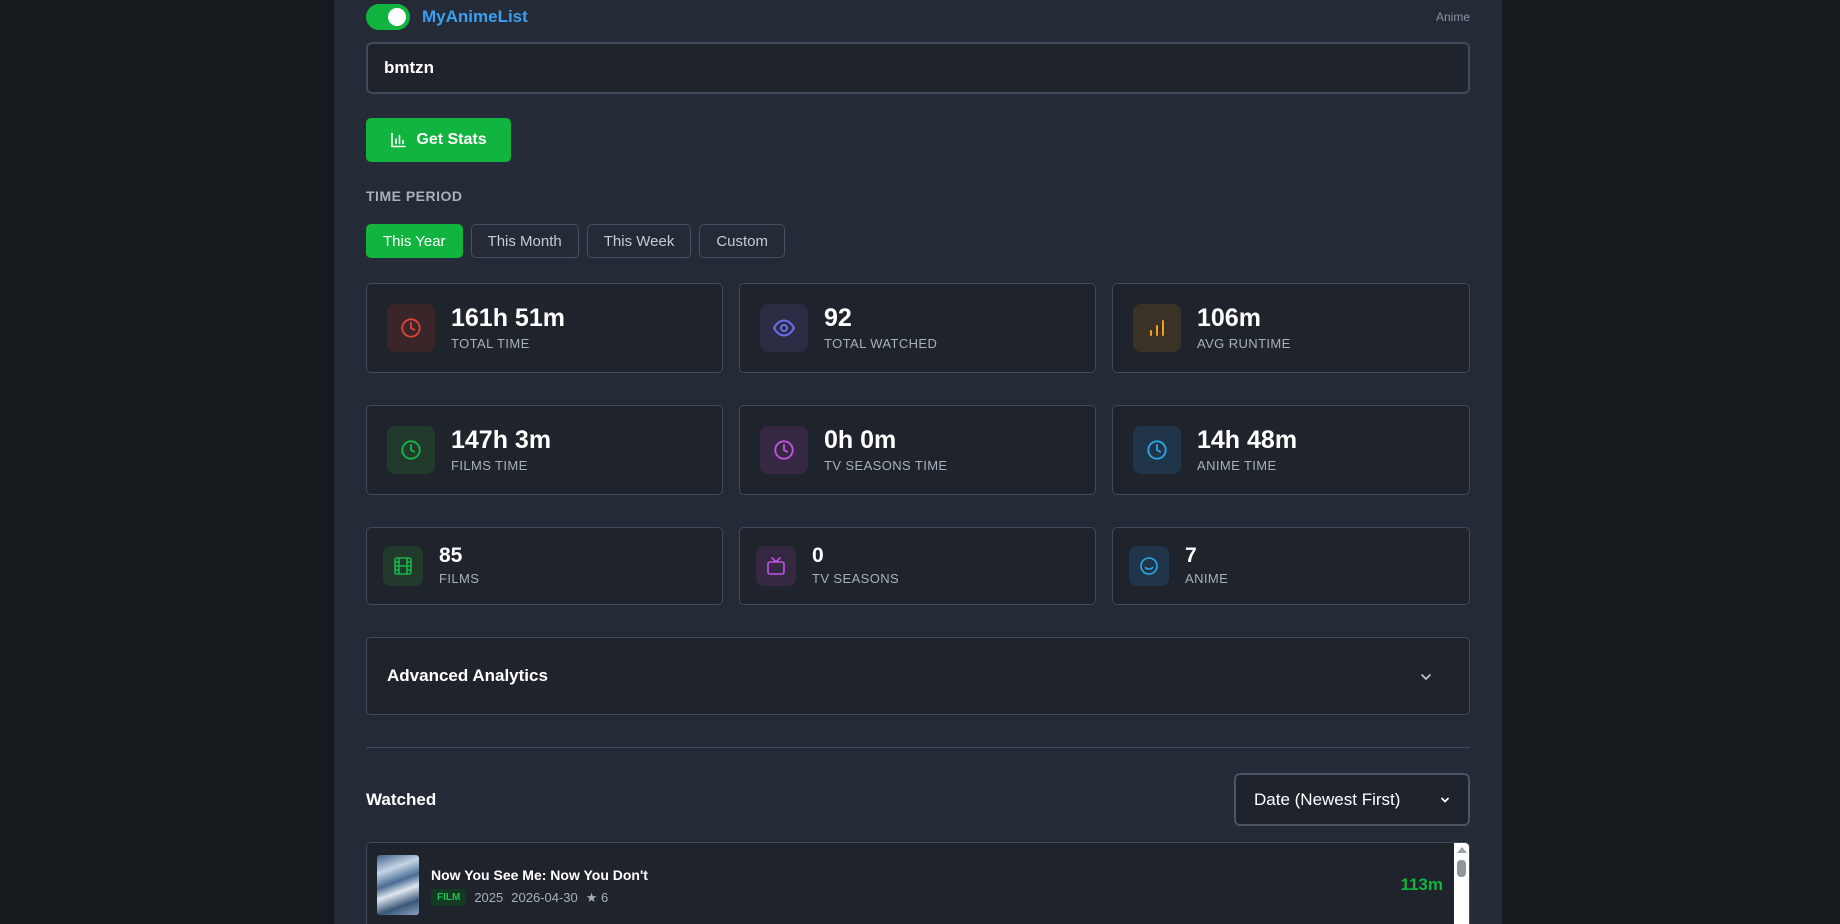 The height and width of the screenshot is (924, 1840). I want to click on period-this-month: This Month, so click(524, 241).